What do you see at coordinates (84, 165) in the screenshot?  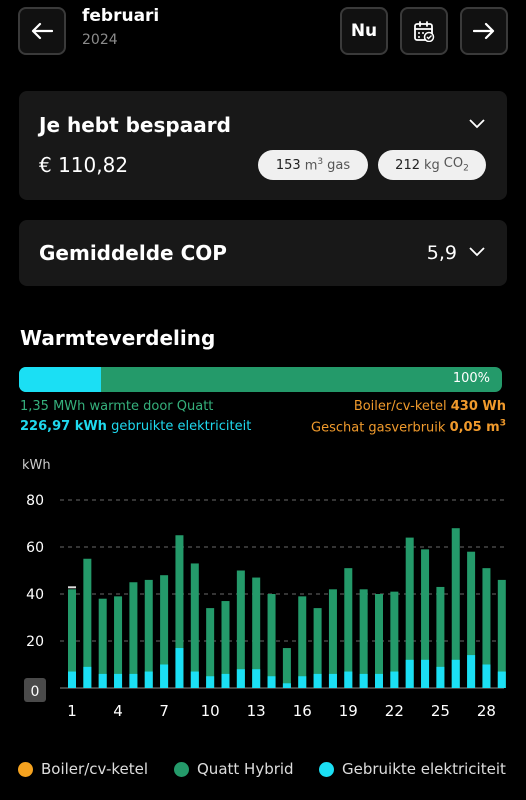 I see `savings-amount: € 110,82` at bounding box center [84, 165].